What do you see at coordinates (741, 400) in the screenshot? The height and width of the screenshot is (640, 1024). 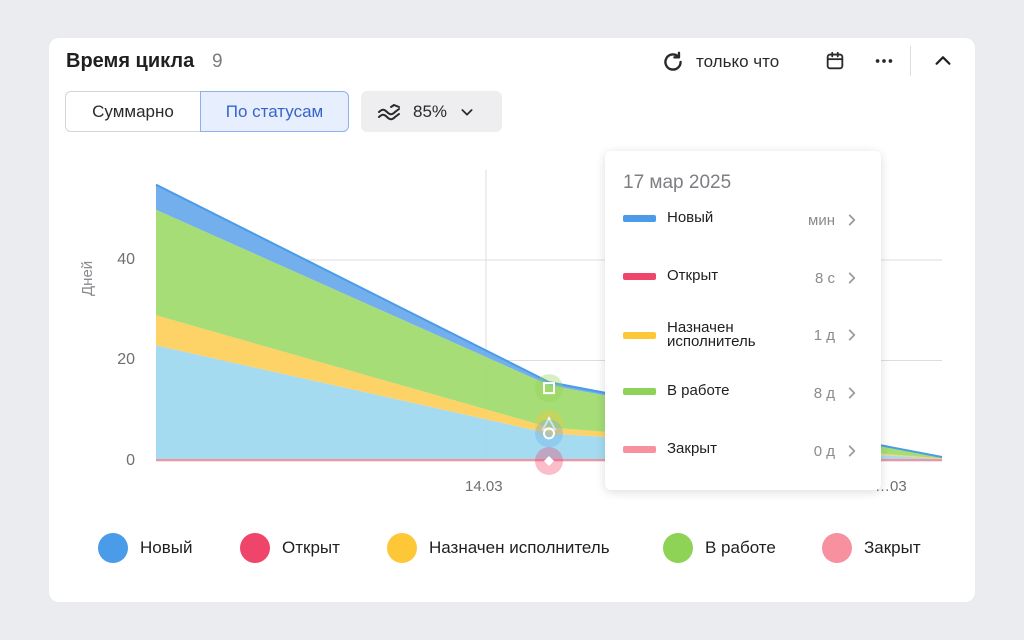 I see `tooltip-row-in-work: В работе 8 д` at bounding box center [741, 400].